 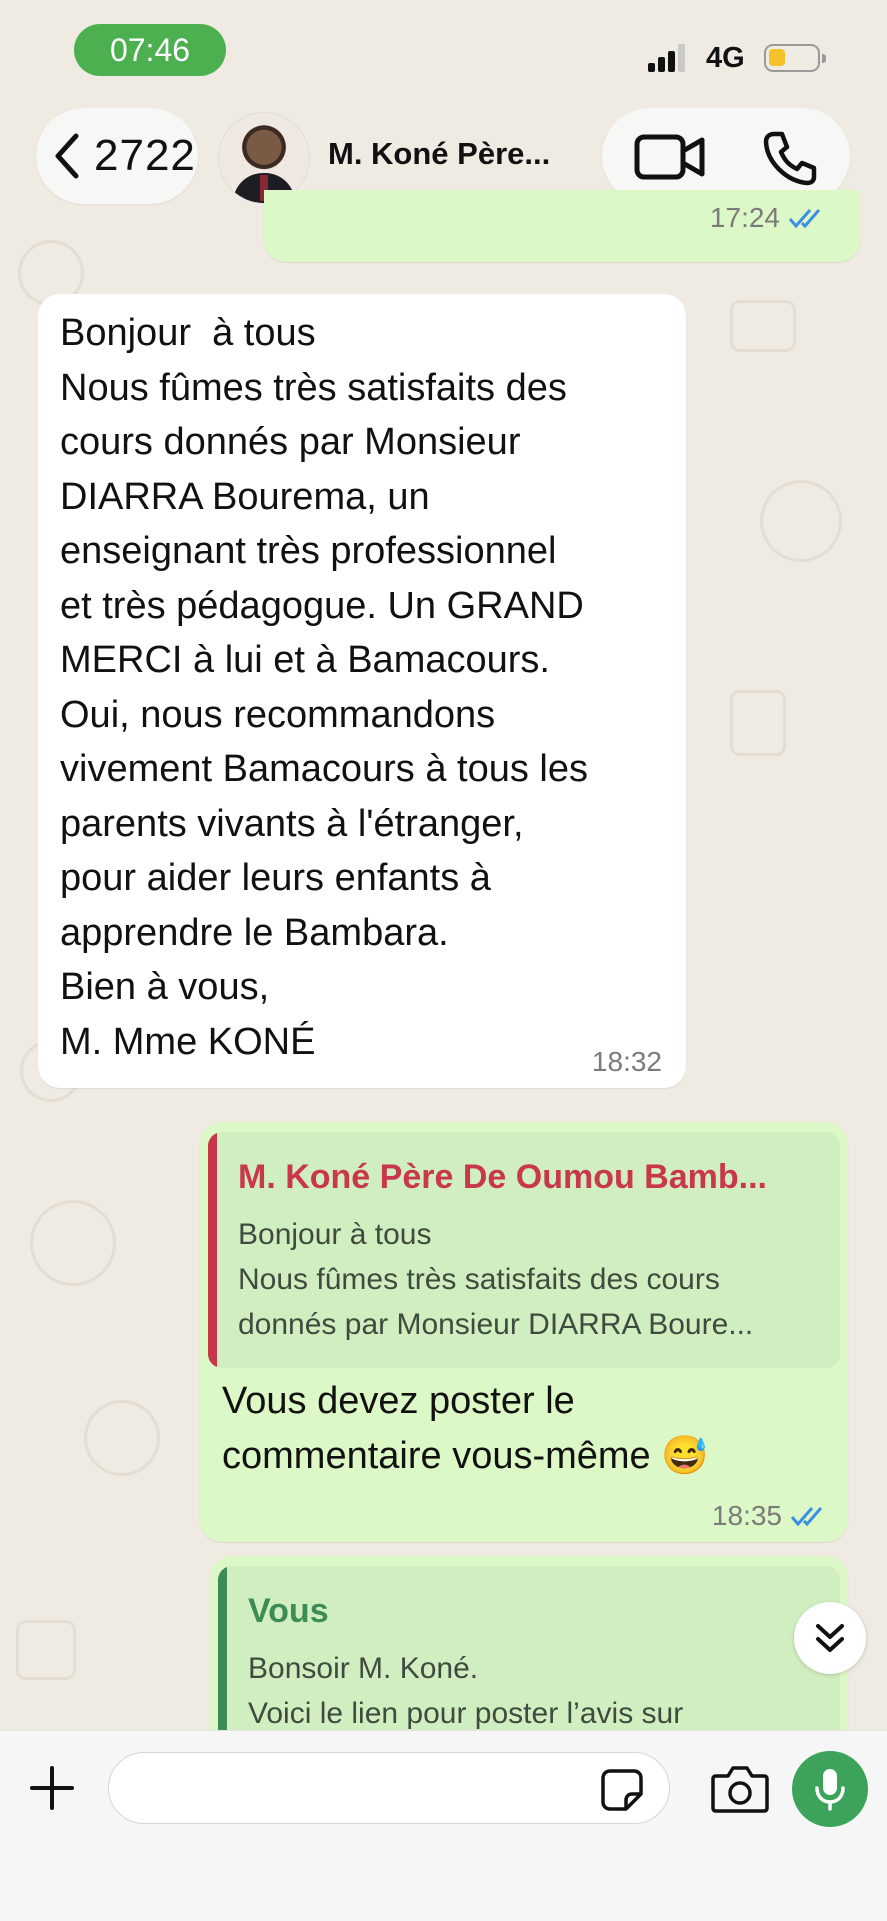 What do you see at coordinates (365, 1789) in the screenshot?
I see `message-input` at bounding box center [365, 1789].